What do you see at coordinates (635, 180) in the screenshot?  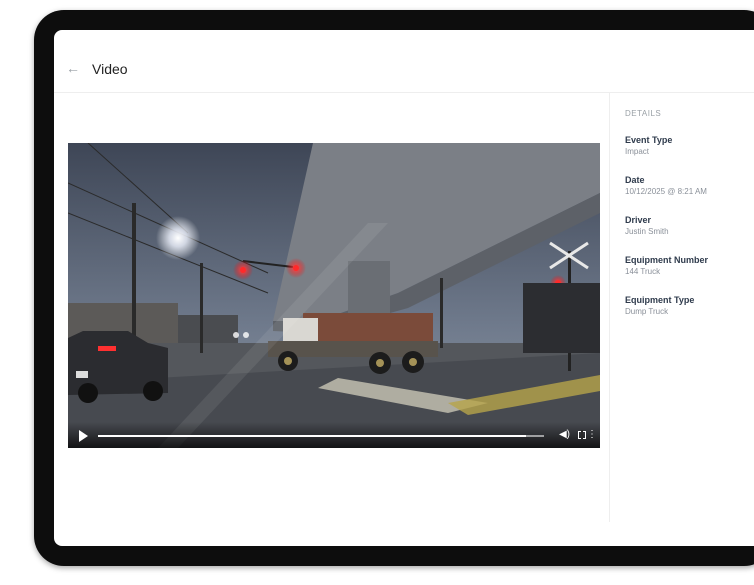 I see `detail-label: Date` at bounding box center [635, 180].